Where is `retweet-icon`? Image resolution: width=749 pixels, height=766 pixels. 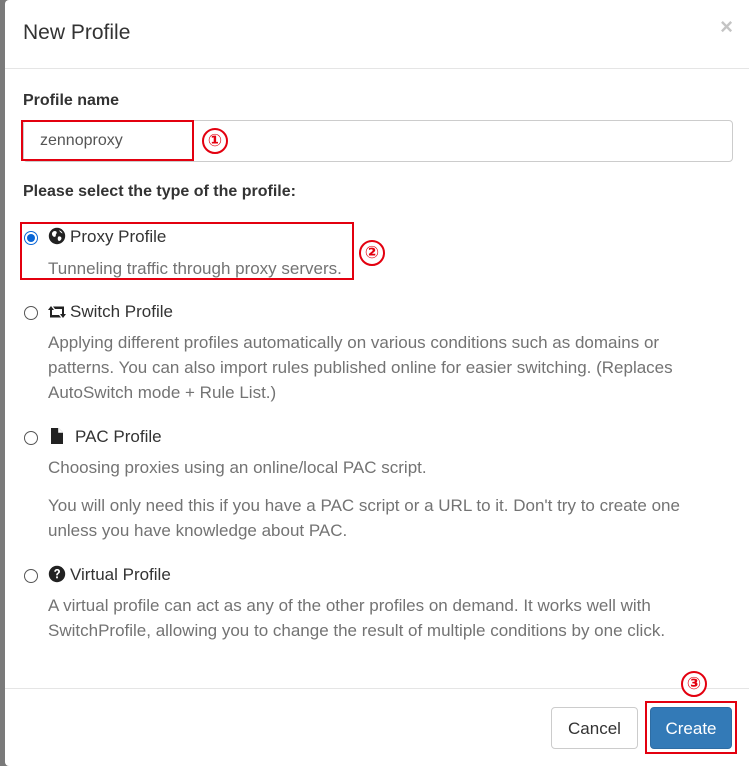 retweet-icon is located at coordinates (57, 312).